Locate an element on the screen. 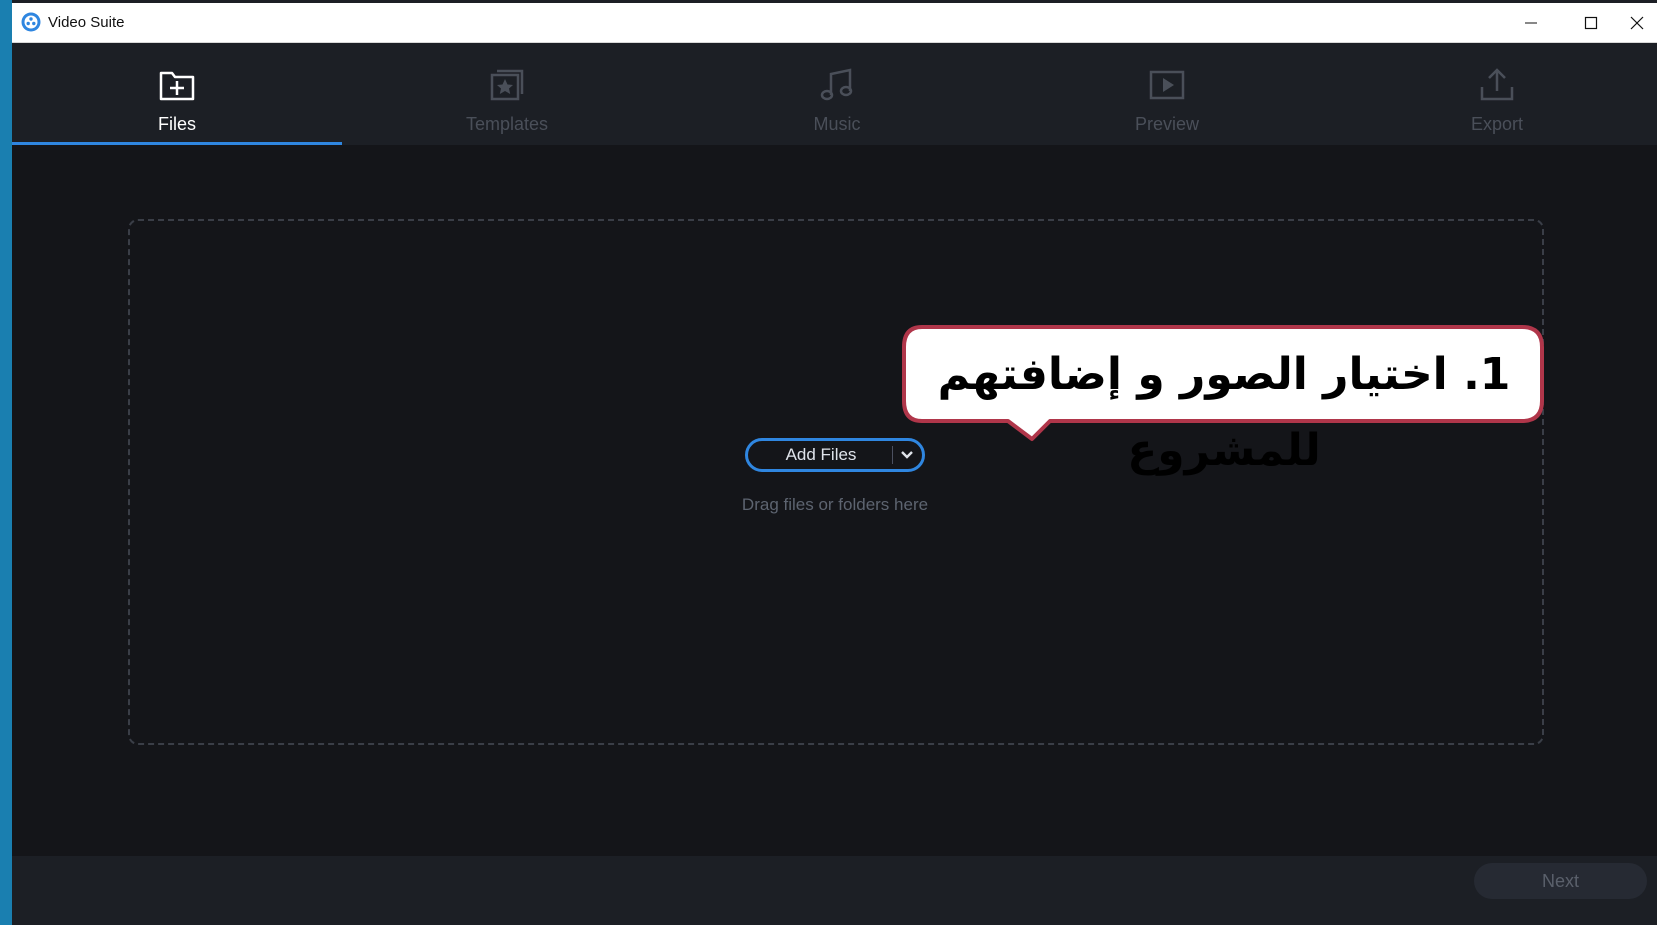 This screenshot has height=925, width=1657. tab-label: Music is located at coordinates (837, 124).